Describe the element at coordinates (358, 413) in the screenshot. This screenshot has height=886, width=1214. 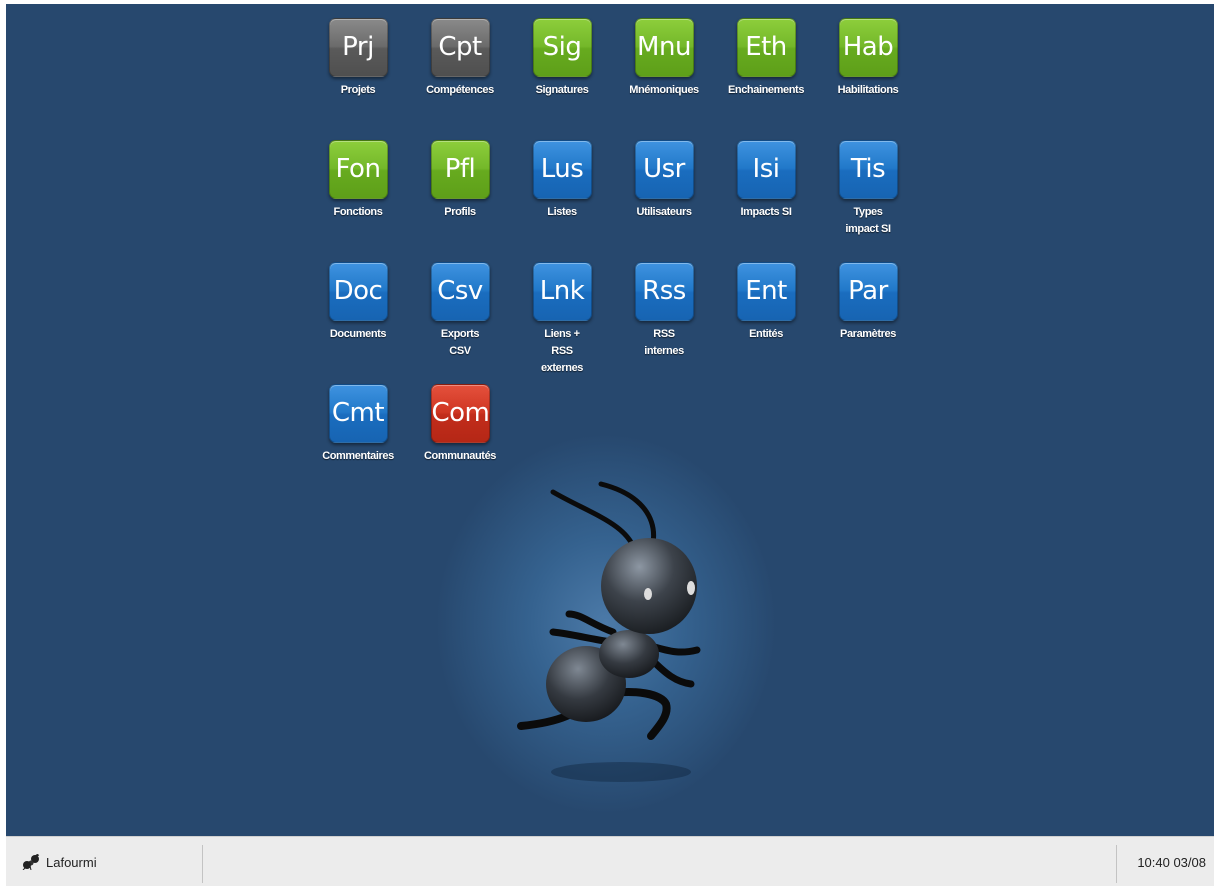
I see `cmt-tile-icon: Cmt` at that location.